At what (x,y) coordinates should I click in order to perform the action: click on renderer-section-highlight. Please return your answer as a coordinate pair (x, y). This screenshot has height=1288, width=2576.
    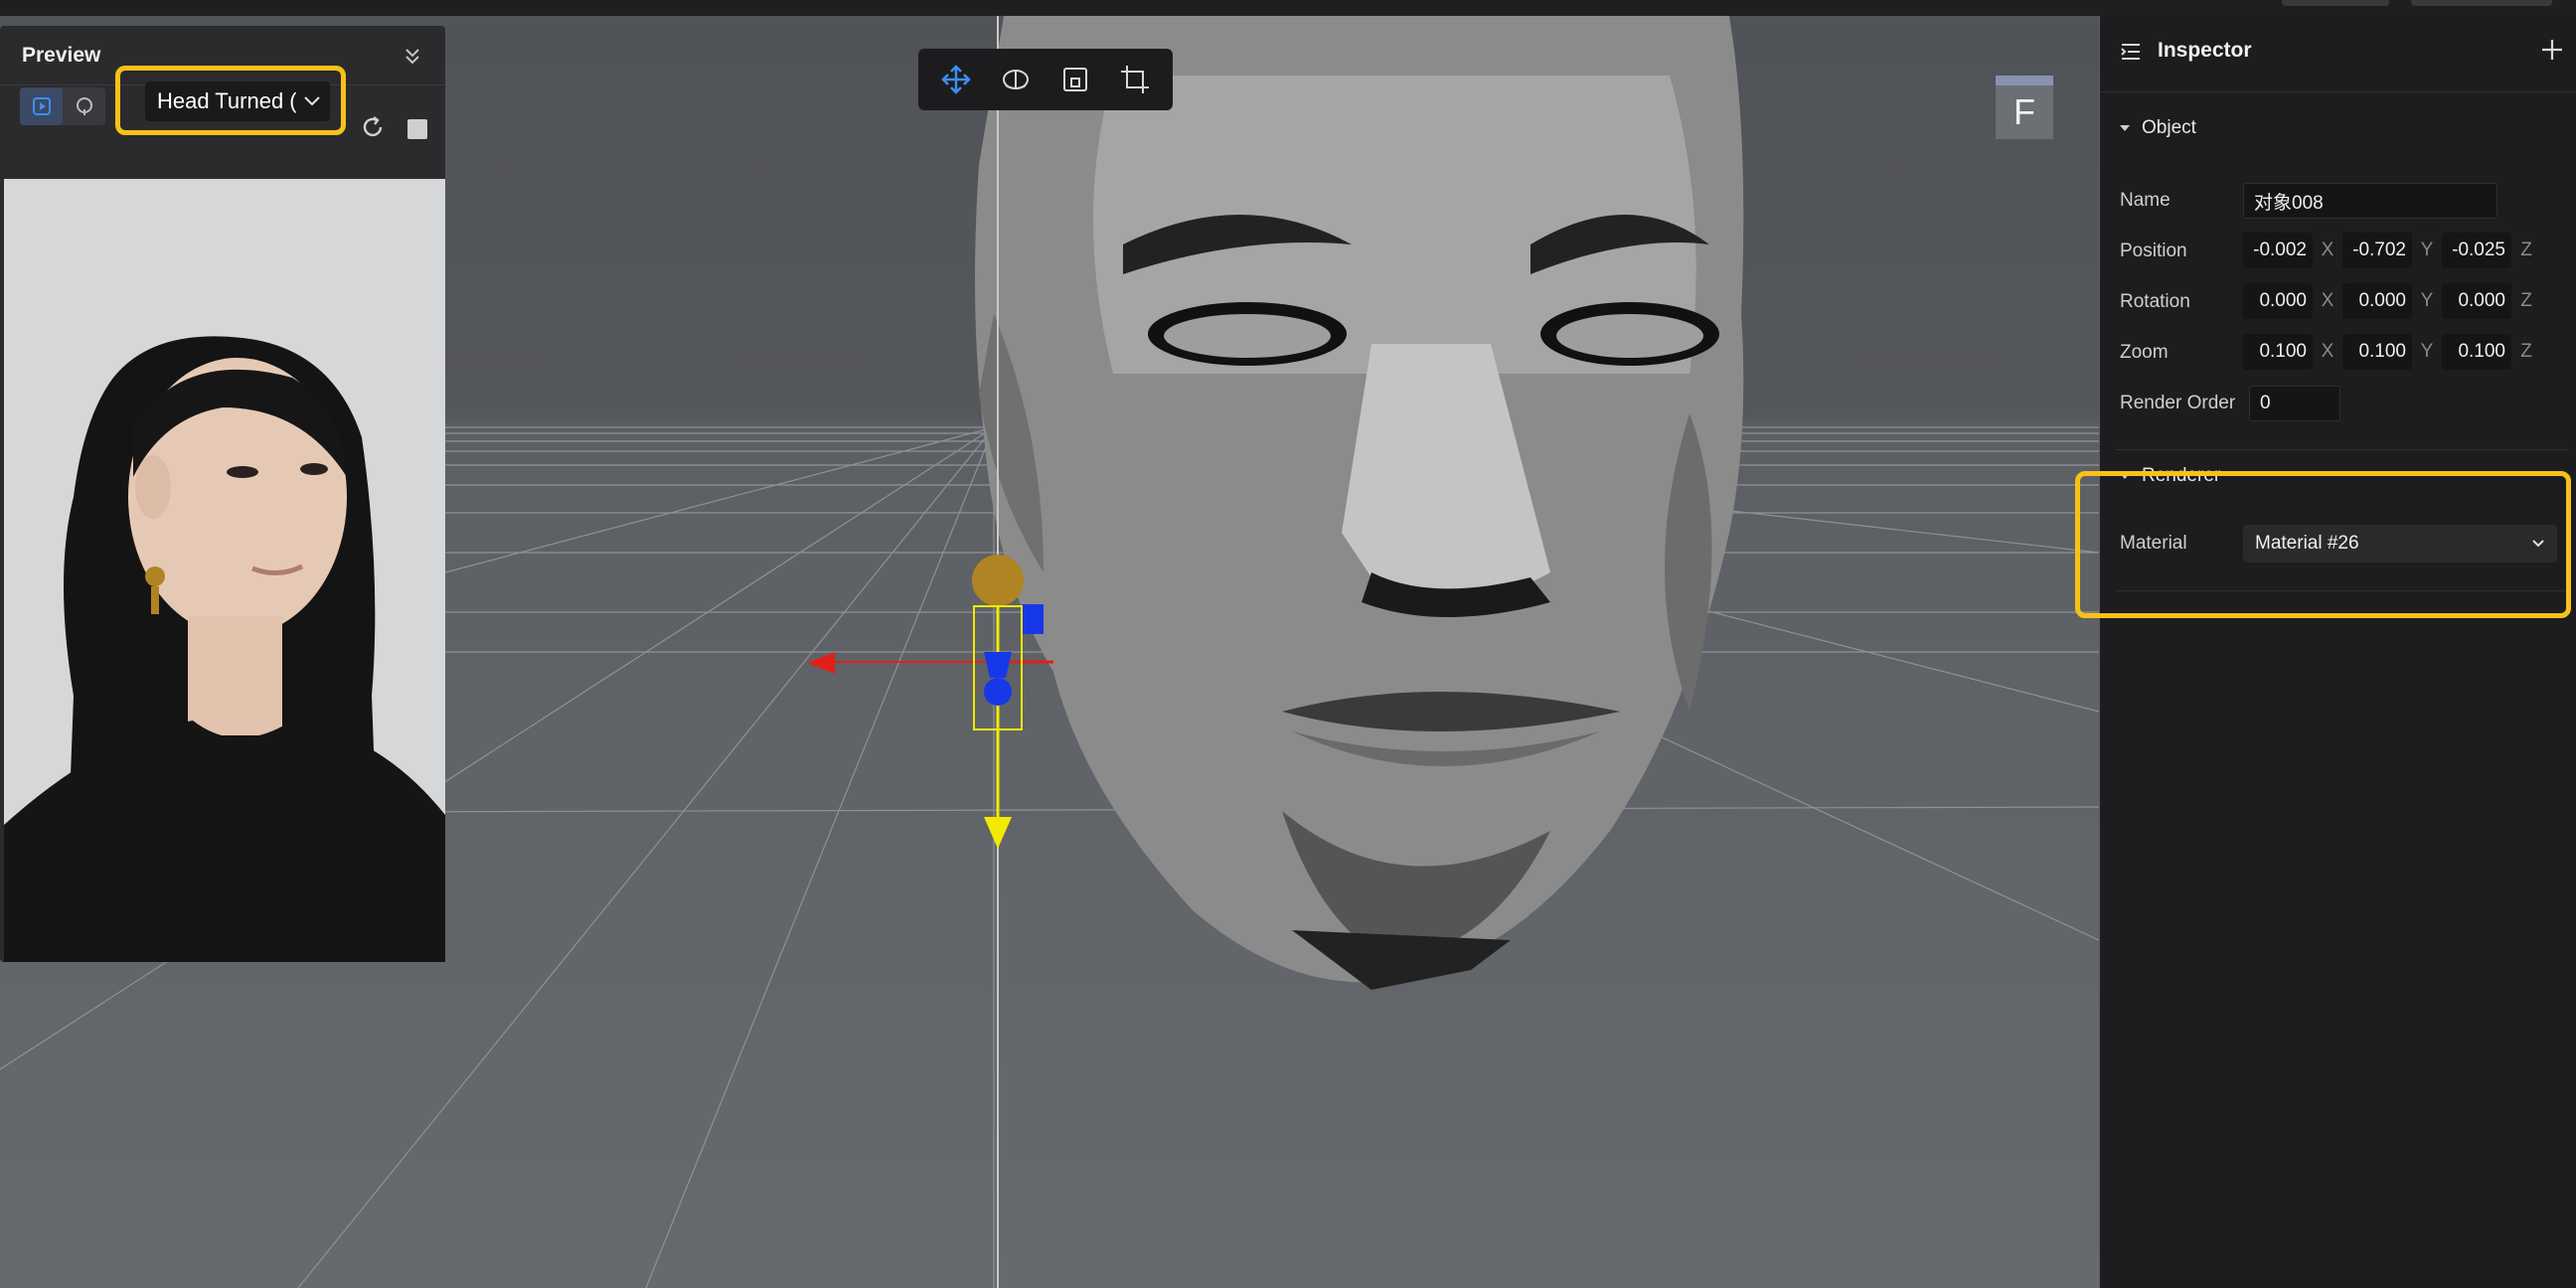
    Looking at the image, I should click on (2323, 544).